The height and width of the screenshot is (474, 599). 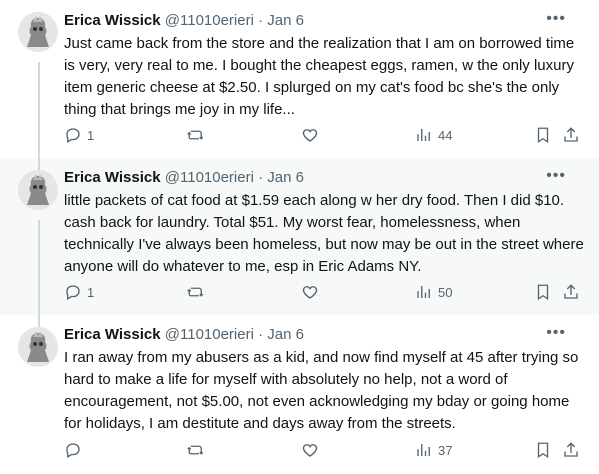 What do you see at coordinates (323, 452) in the screenshot?
I see `tweet-actions: 37` at bounding box center [323, 452].